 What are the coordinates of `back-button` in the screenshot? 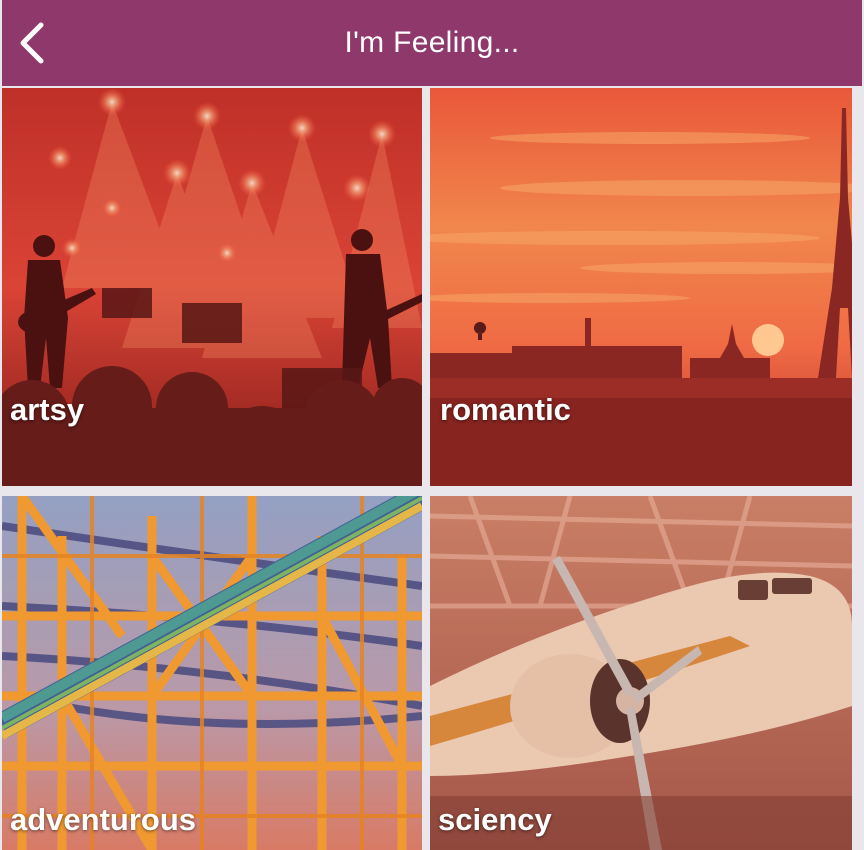 It's located at (32, 43).